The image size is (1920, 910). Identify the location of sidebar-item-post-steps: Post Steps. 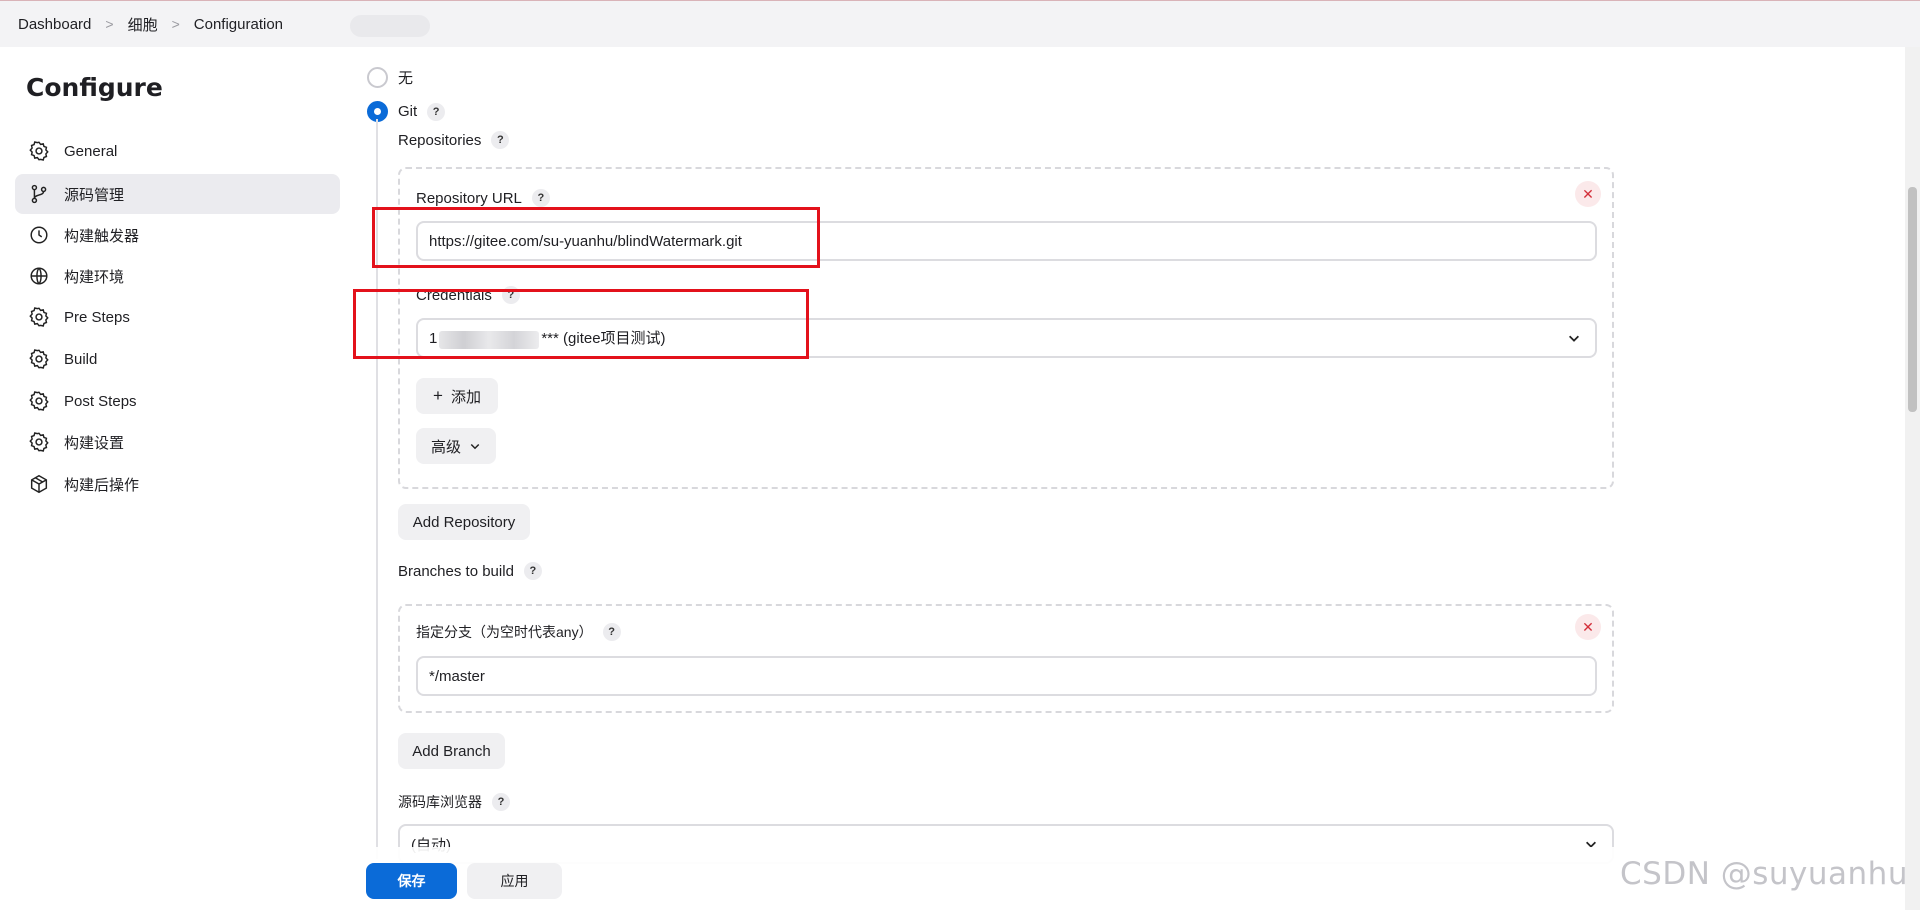
(177, 401).